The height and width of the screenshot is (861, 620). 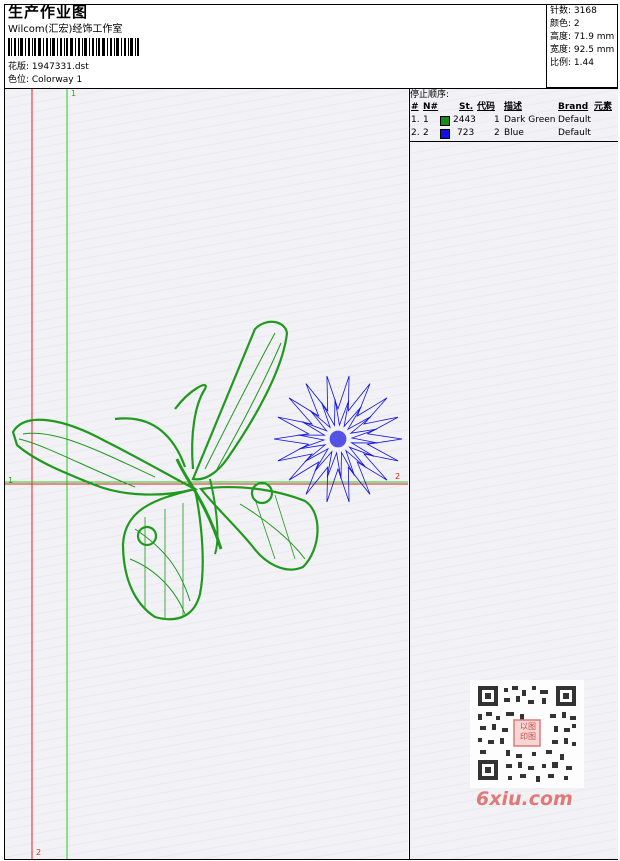 I want to click on row1-brand: Default, so click(x=574, y=120).